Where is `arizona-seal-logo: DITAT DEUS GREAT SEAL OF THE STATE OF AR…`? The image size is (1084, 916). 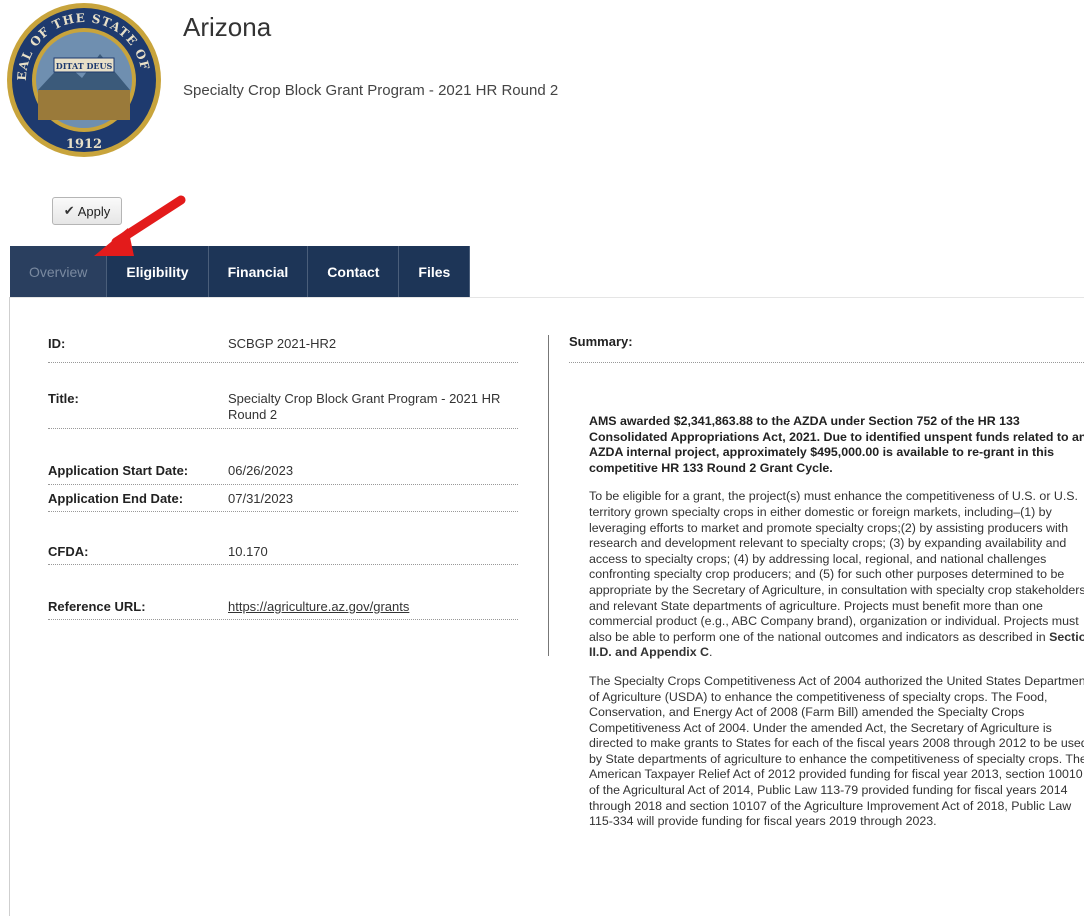 arizona-seal-logo: DITAT DEUS GREAT SEAL OF THE STATE OF AR… is located at coordinates (82, 78).